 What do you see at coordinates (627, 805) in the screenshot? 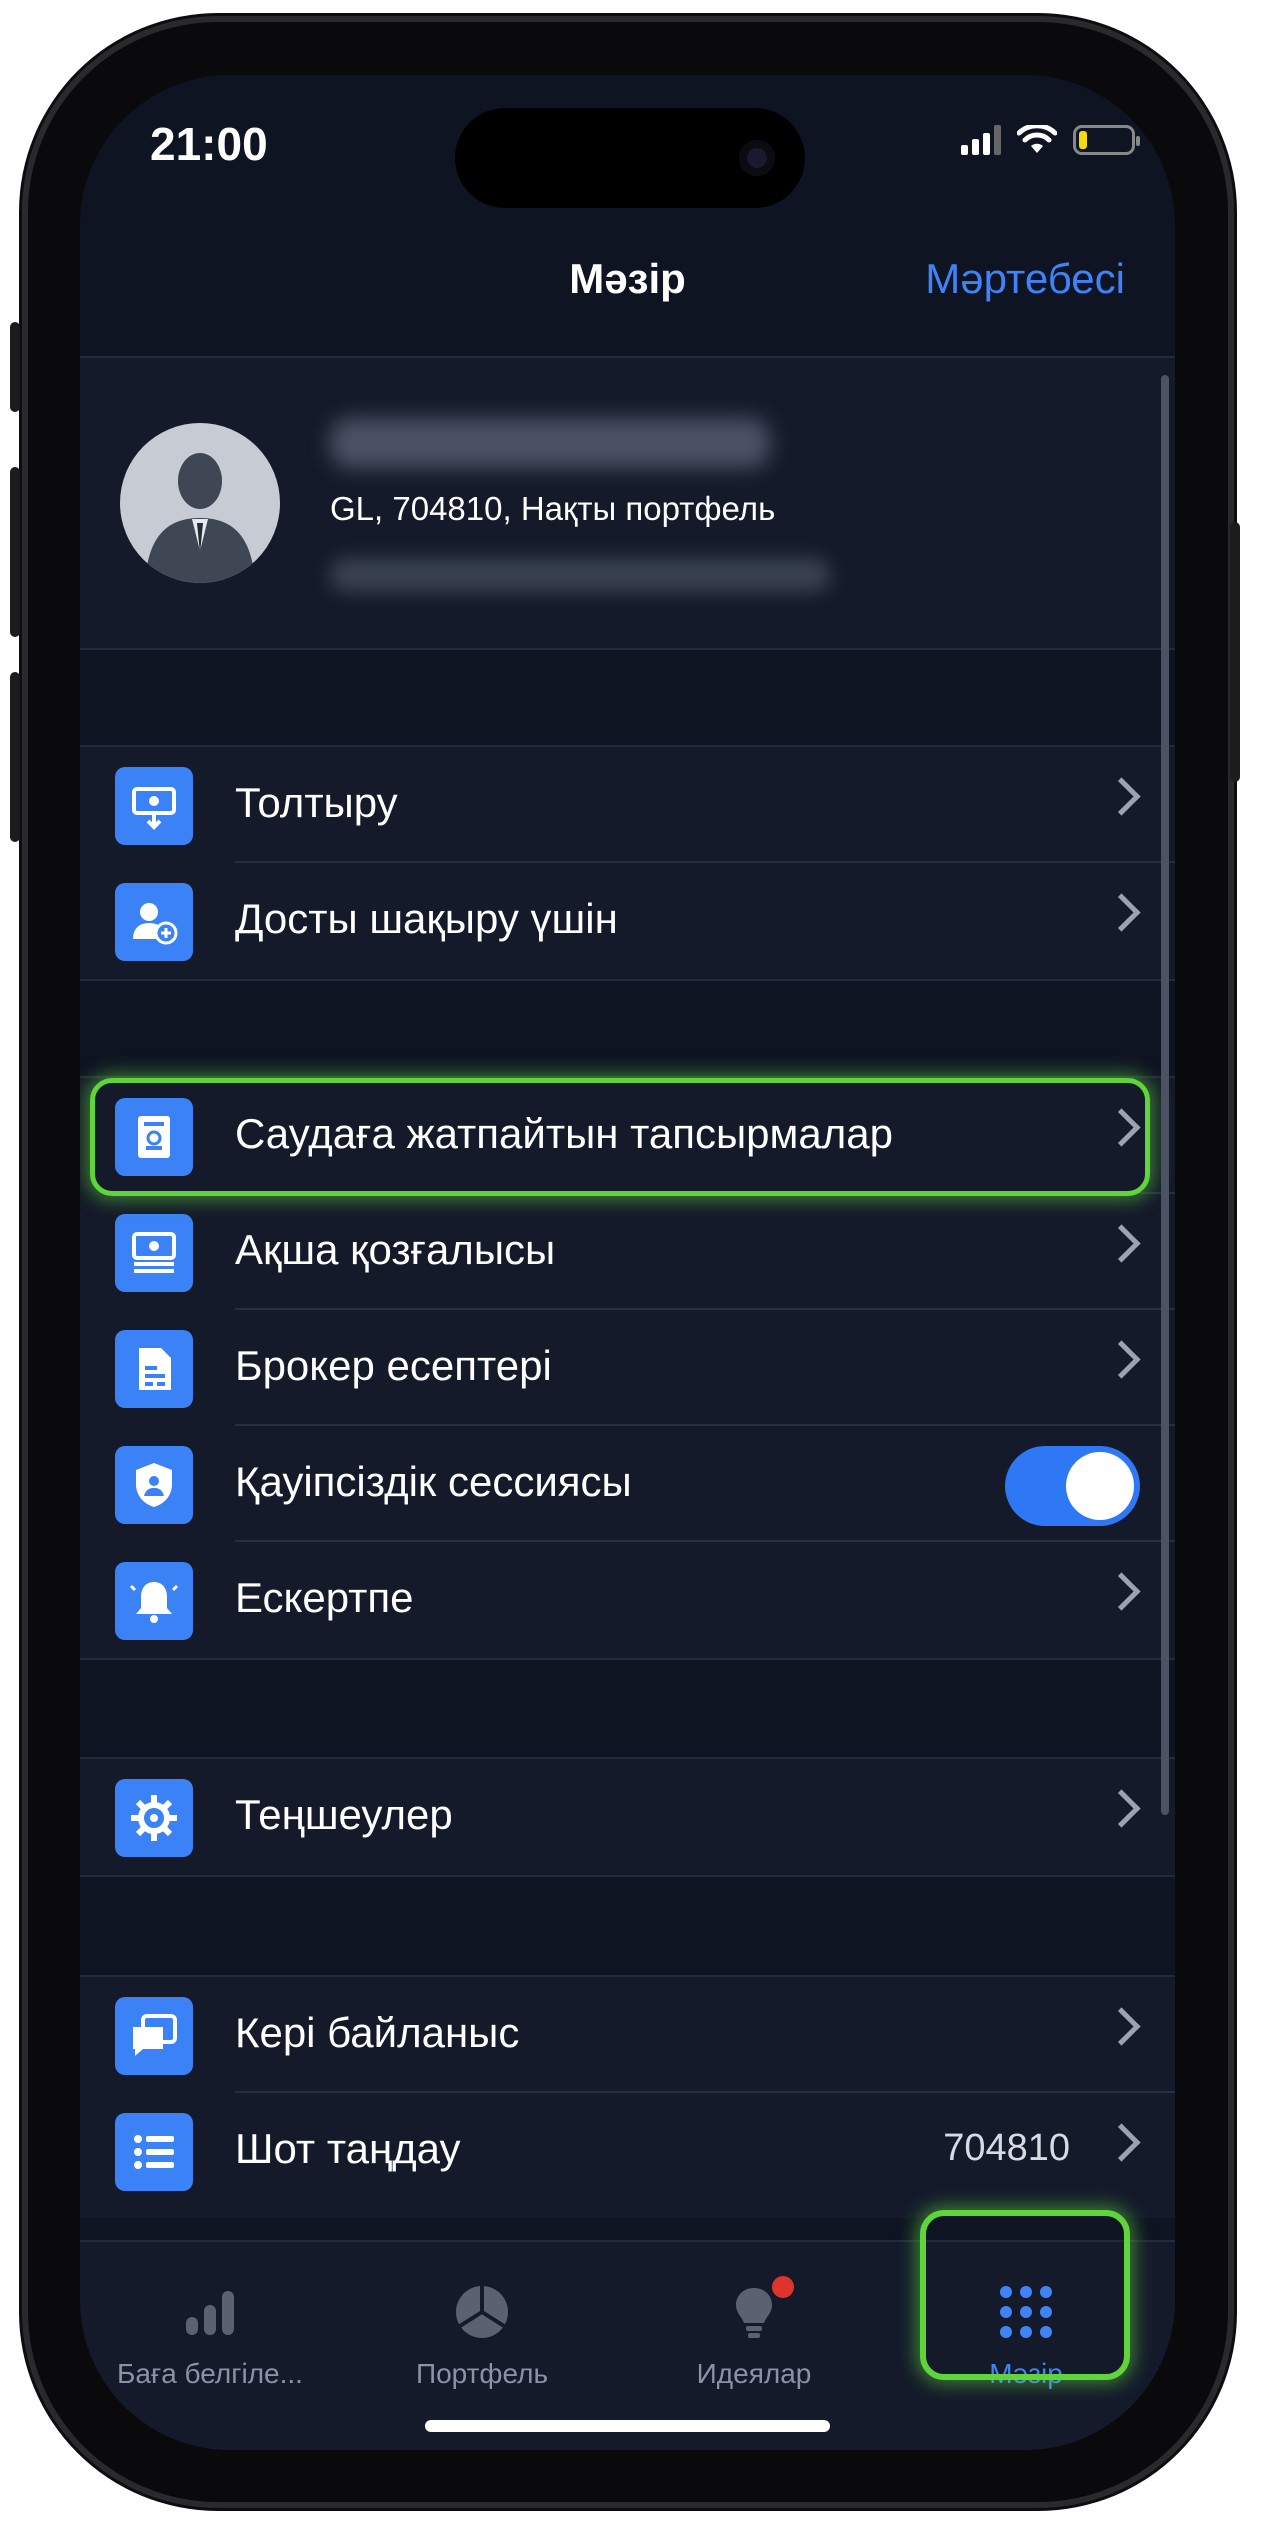
I see `menu-item-deposit: Толтыру` at bounding box center [627, 805].